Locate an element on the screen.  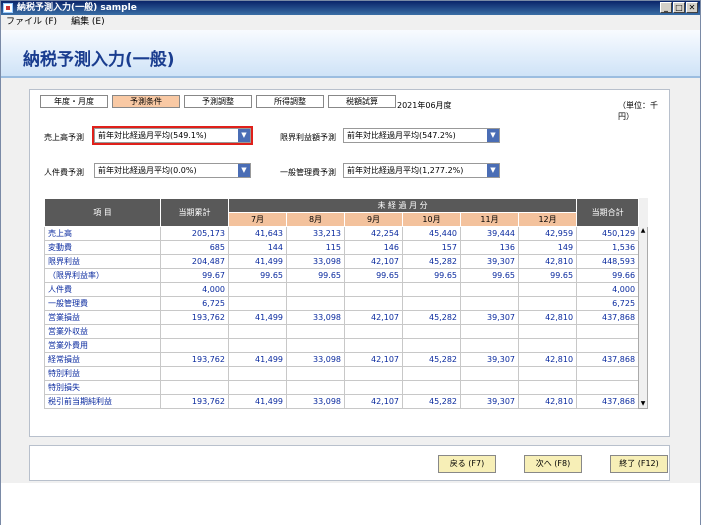
close-icon: ✕ is located at coordinates (692, 7).